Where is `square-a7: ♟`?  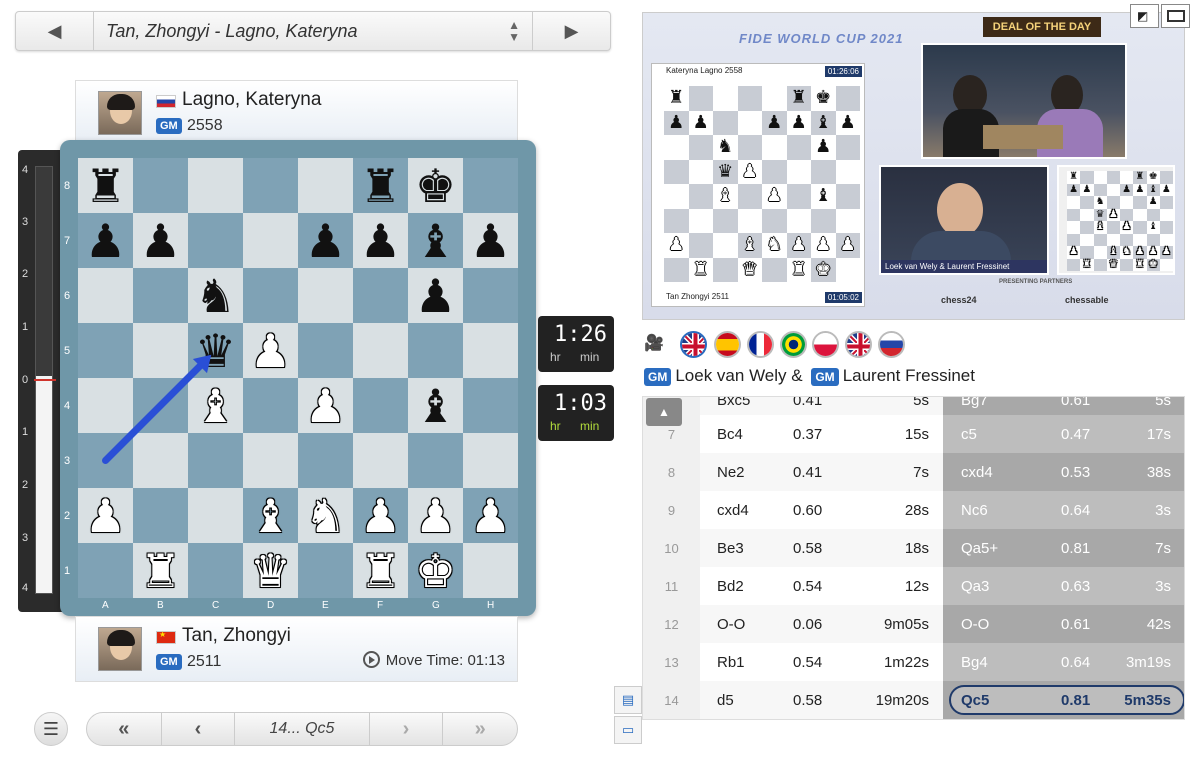
square-a7: ♟ is located at coordinates (105, 240).